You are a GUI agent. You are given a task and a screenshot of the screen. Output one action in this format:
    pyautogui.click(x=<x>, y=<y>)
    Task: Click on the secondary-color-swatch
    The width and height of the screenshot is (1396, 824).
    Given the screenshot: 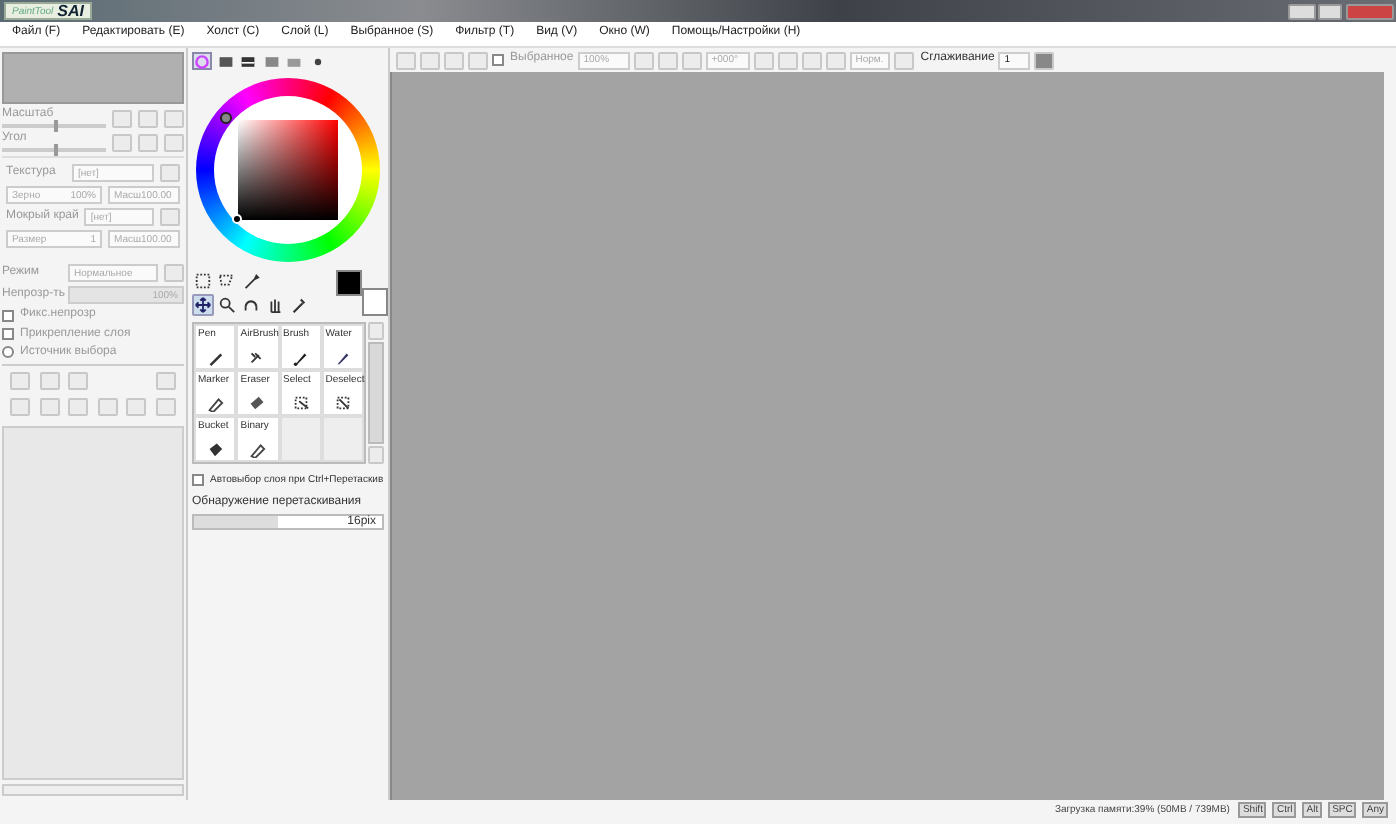 What is the action you would take?
    pyautogui.click(x=375, y=302)
    